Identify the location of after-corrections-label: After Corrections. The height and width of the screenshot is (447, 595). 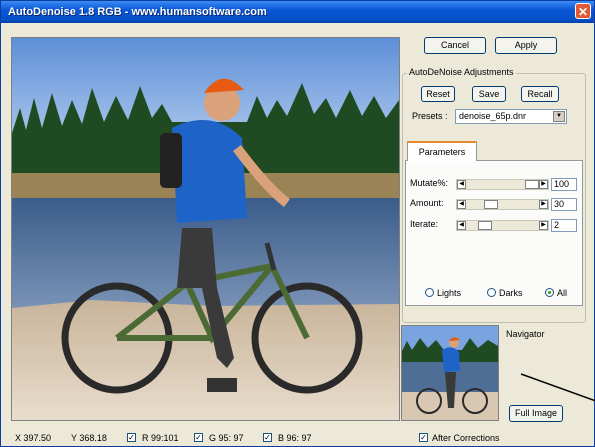
(466, 438).